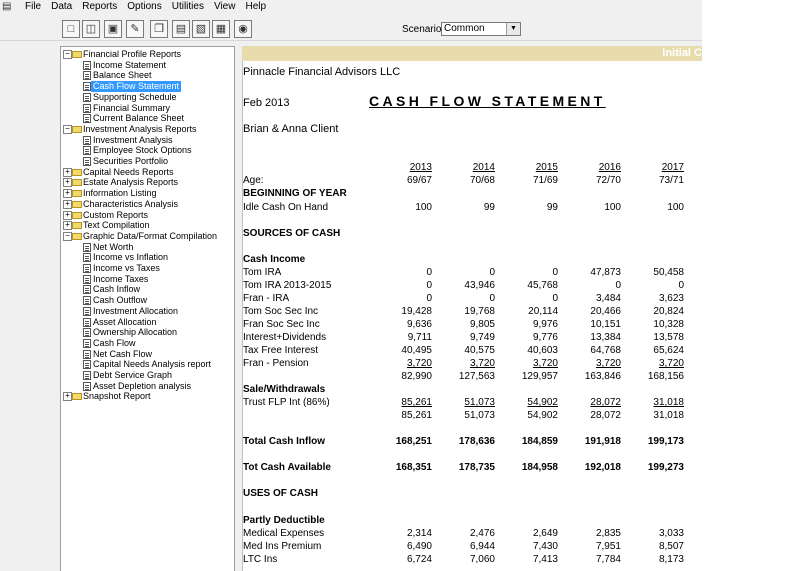 This screenshot has height=571, width=804. What do you see at coordinates (602, 467) in the screenshot?
I see `table-cell: 192,018` at bounding box center [602, 467].